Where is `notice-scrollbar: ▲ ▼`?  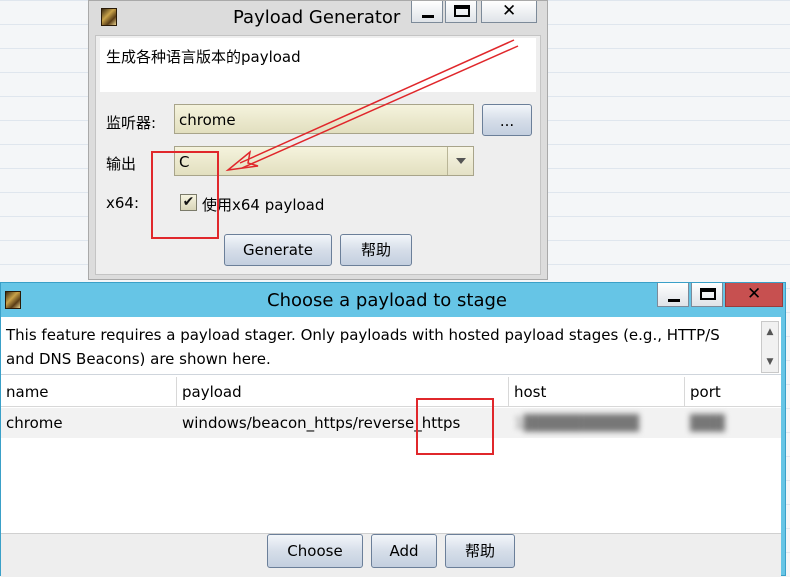
notice-scrollbar: ▲ ▼ is located at coordinates (770, 347).